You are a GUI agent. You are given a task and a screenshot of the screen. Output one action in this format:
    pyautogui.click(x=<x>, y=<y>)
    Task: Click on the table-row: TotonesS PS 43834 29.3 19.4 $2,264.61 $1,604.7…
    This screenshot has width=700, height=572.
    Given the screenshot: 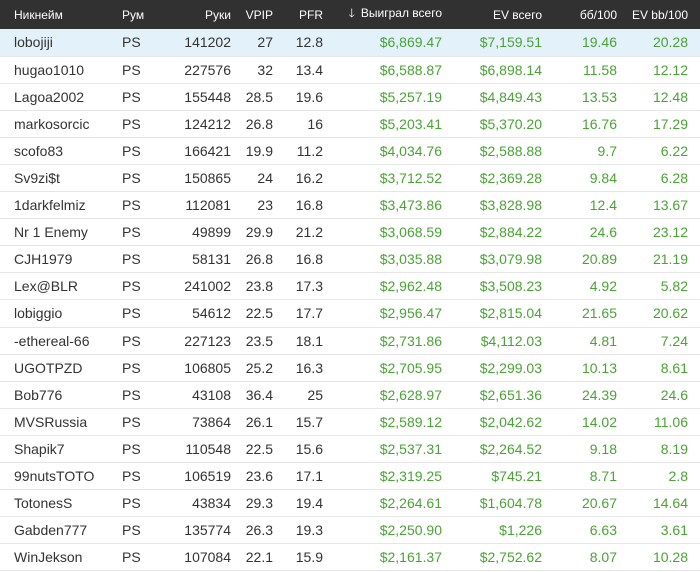 What is the action you would take?
    pyautogui.click(x=350, y=503)
    